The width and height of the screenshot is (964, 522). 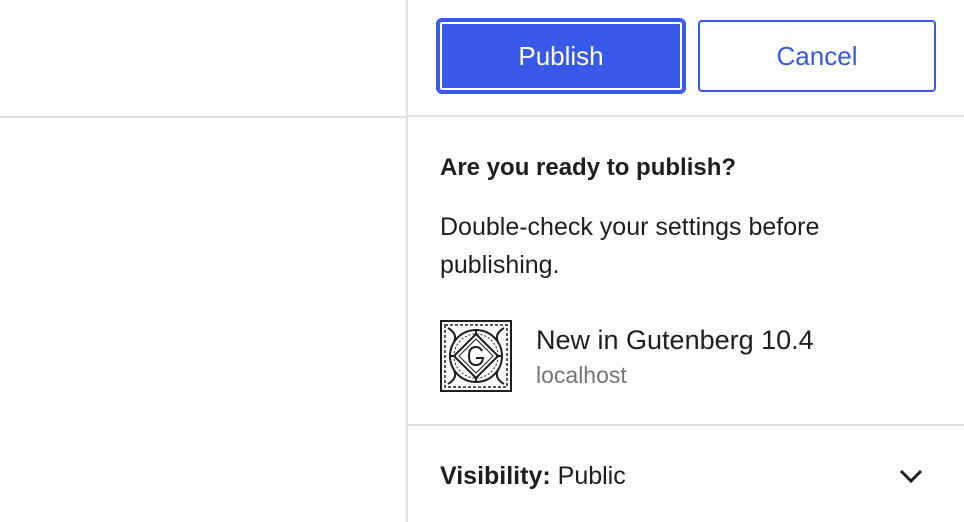 I want to click on editor-header-divider, so click(x=203, y=117).